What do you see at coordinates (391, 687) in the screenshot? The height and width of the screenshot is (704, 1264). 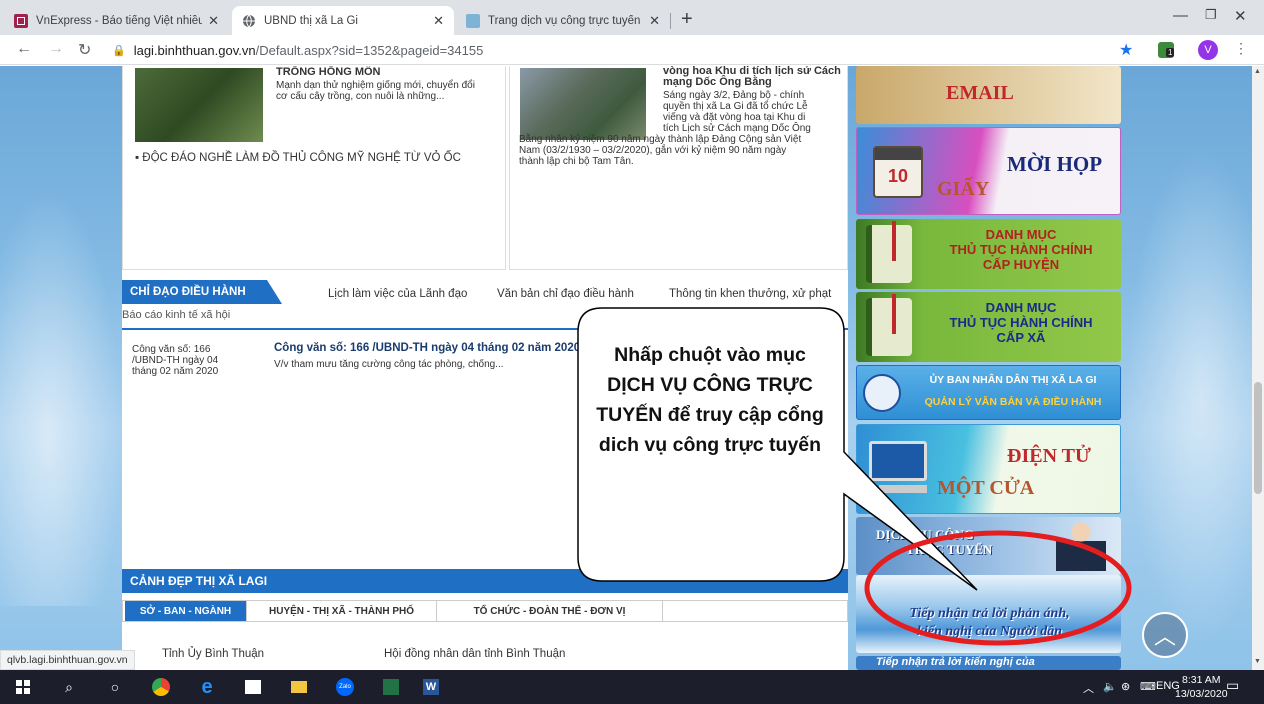 I see `excel-icon` at bounding box center [391, 687].